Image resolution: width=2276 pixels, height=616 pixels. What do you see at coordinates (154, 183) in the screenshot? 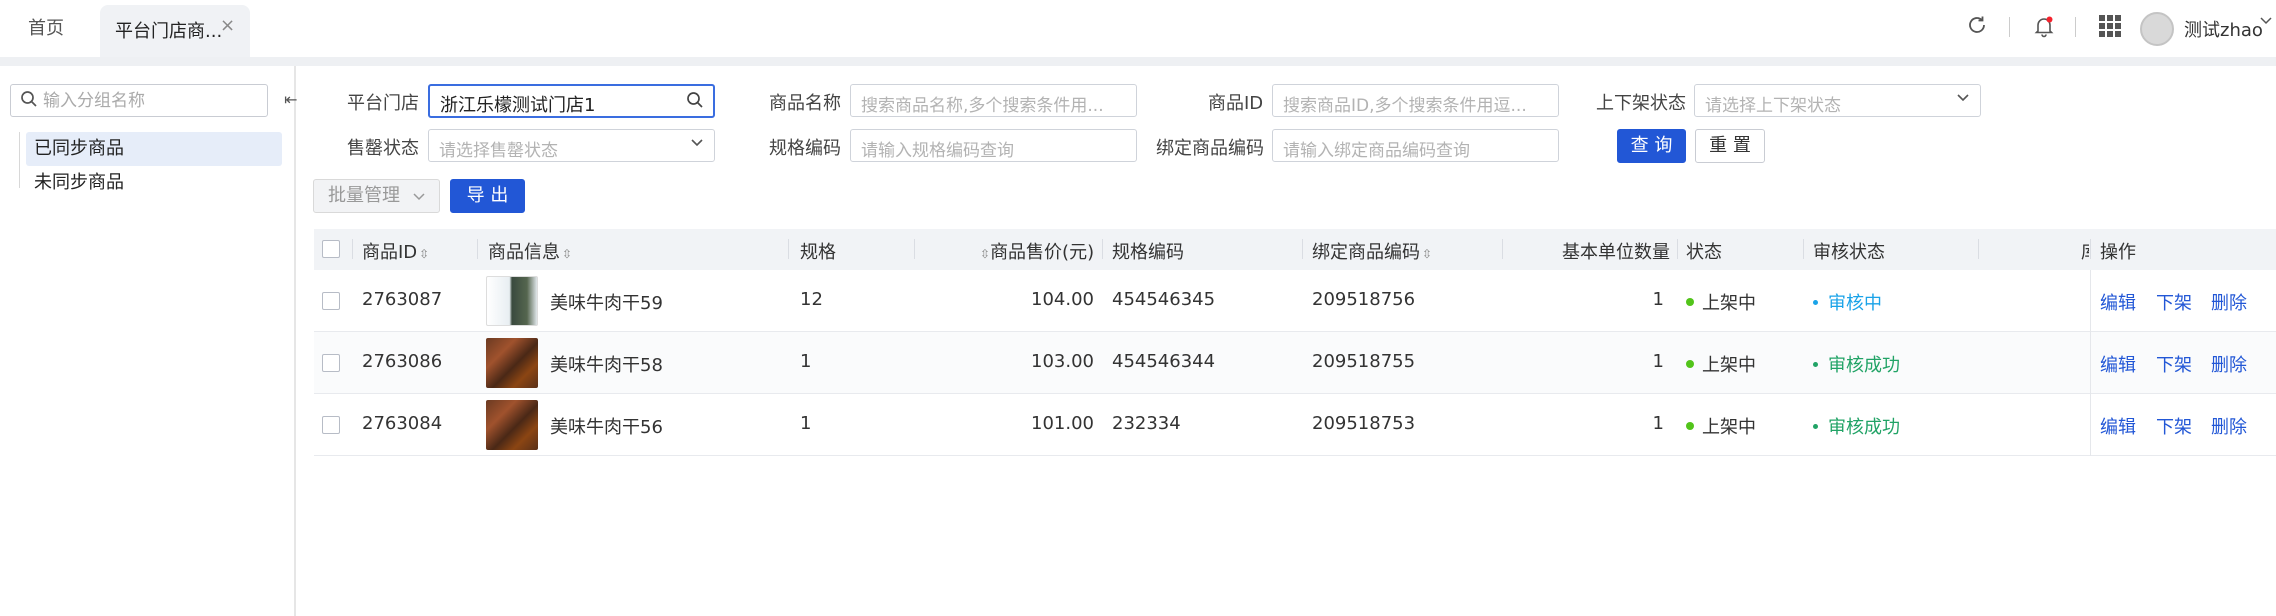
I see `sidebar-item-unsynced: 未同步商品` at bounding box center [154, 183].